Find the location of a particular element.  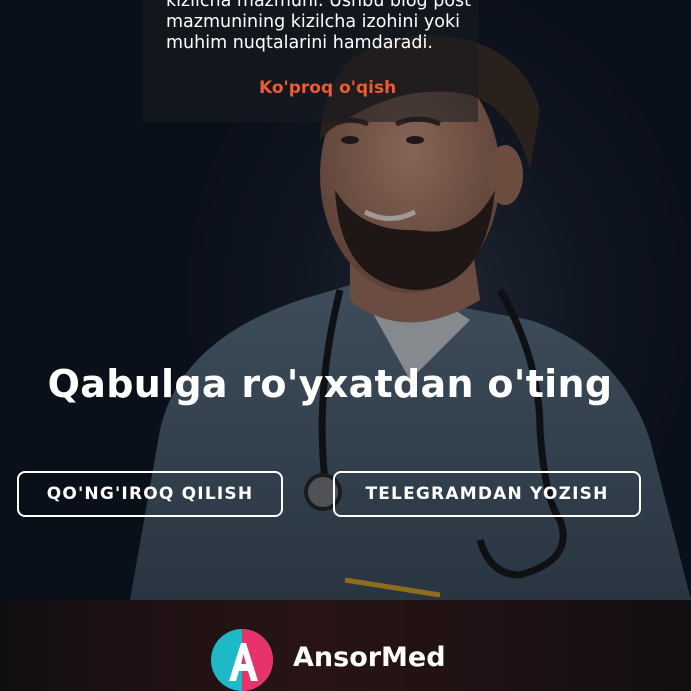

brand-name: AnsorMed is located at coordinates (369, 657).